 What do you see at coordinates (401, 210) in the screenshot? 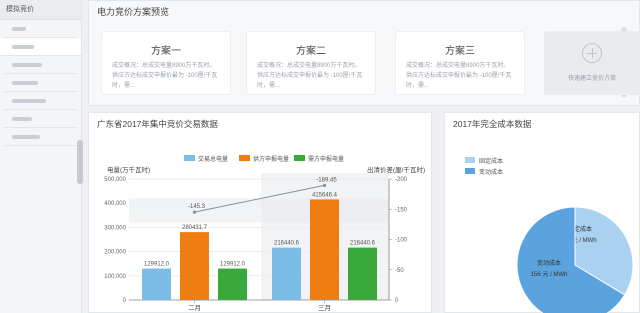
I see `y2-tick-label: -150` at bounding box center [401, 210].